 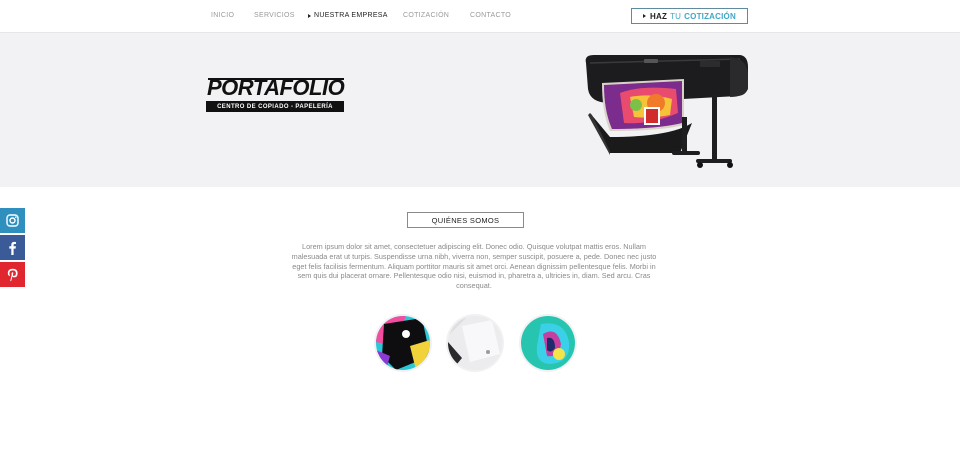 I want to click on quote-button-label-2: TU, so click(x=676, y=16).